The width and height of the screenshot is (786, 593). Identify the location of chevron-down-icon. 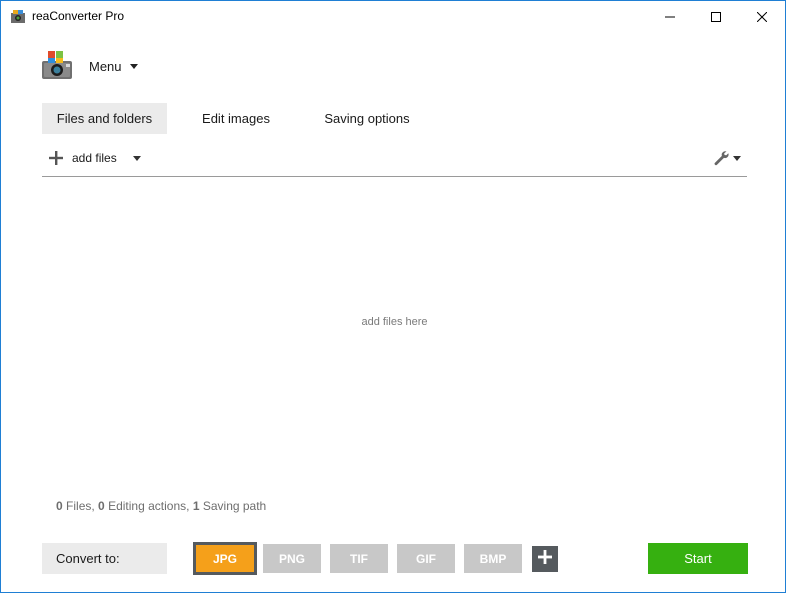
(134, 66).